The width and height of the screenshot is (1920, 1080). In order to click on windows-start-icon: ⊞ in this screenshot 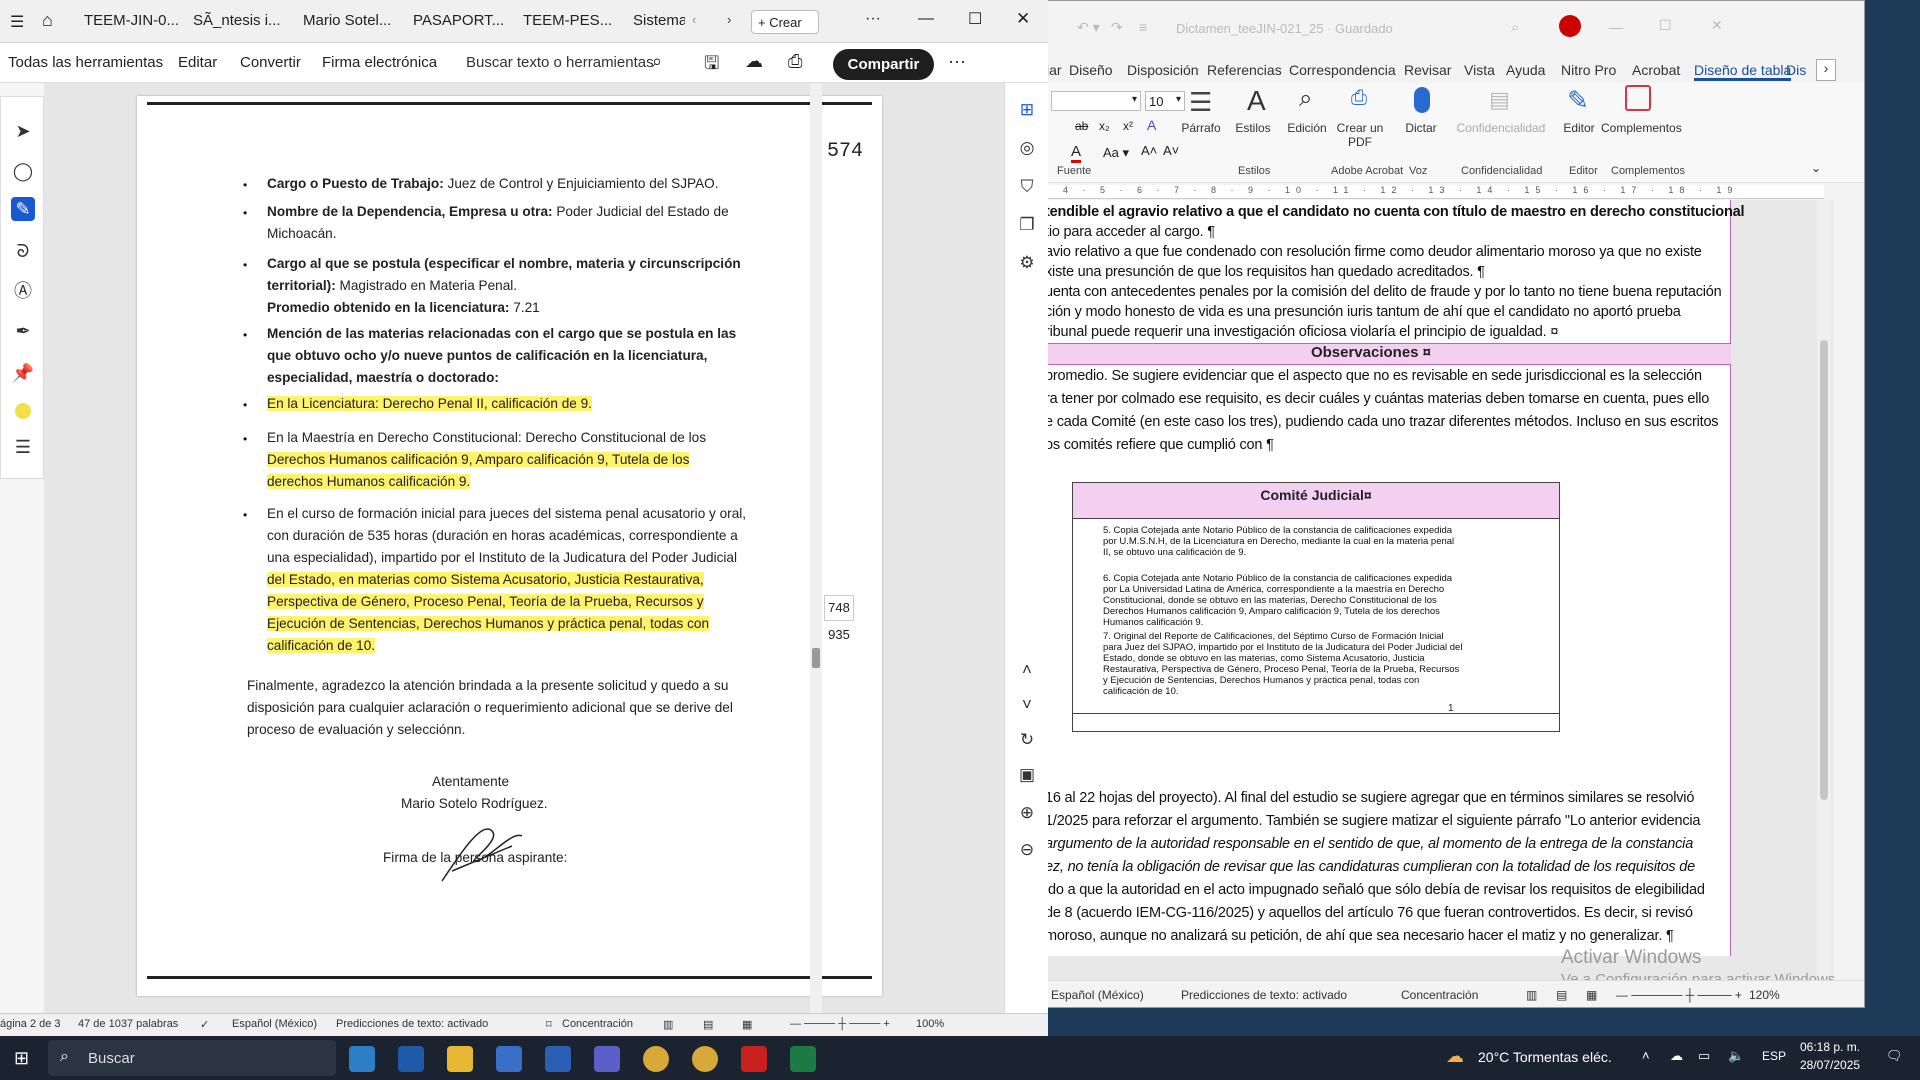, I will do `click(21, 1058)`.